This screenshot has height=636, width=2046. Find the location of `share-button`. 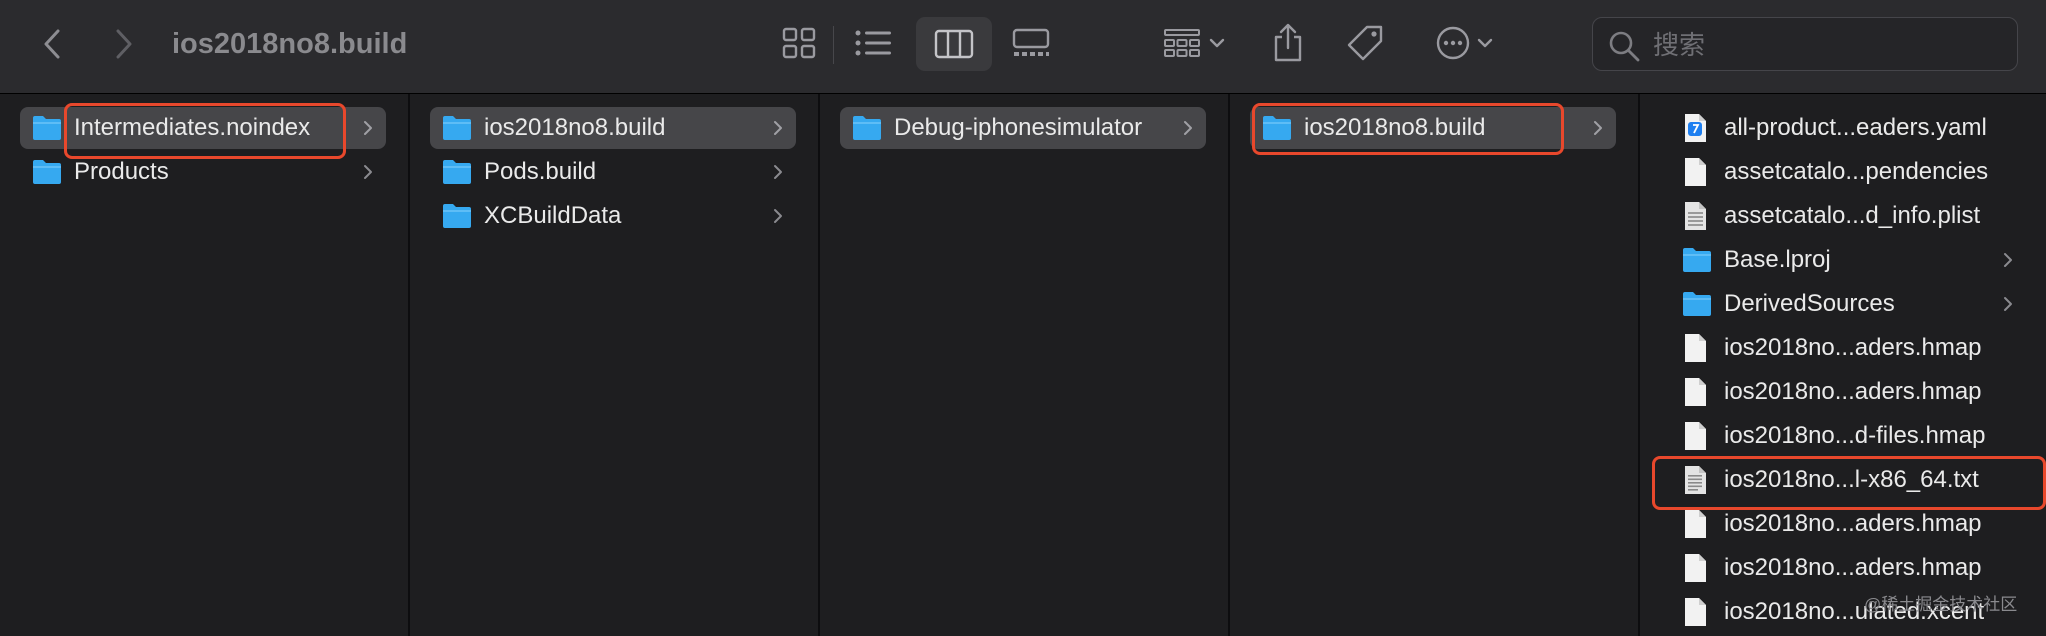

share-button is located at coordinates (1288, 43).